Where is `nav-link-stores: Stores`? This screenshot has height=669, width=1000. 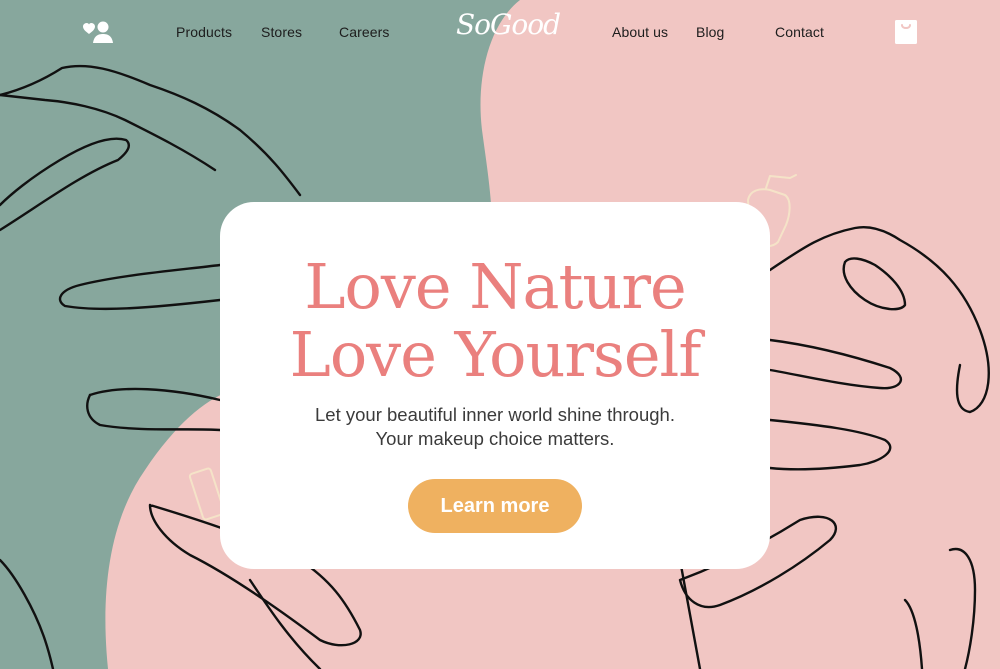
nav-link-stores: Stores is located at coordinates (281, 32).